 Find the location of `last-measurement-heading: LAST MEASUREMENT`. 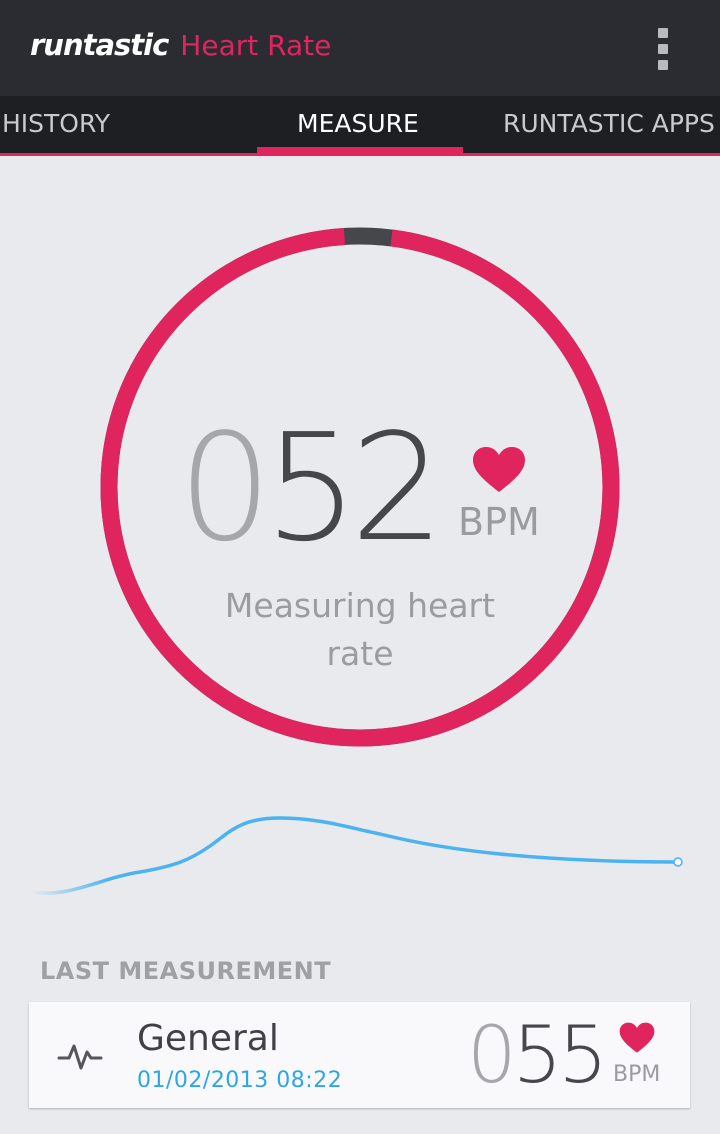

last-measurement-heading: LAST MEASUREMENT is located at coordinates (186, 971).